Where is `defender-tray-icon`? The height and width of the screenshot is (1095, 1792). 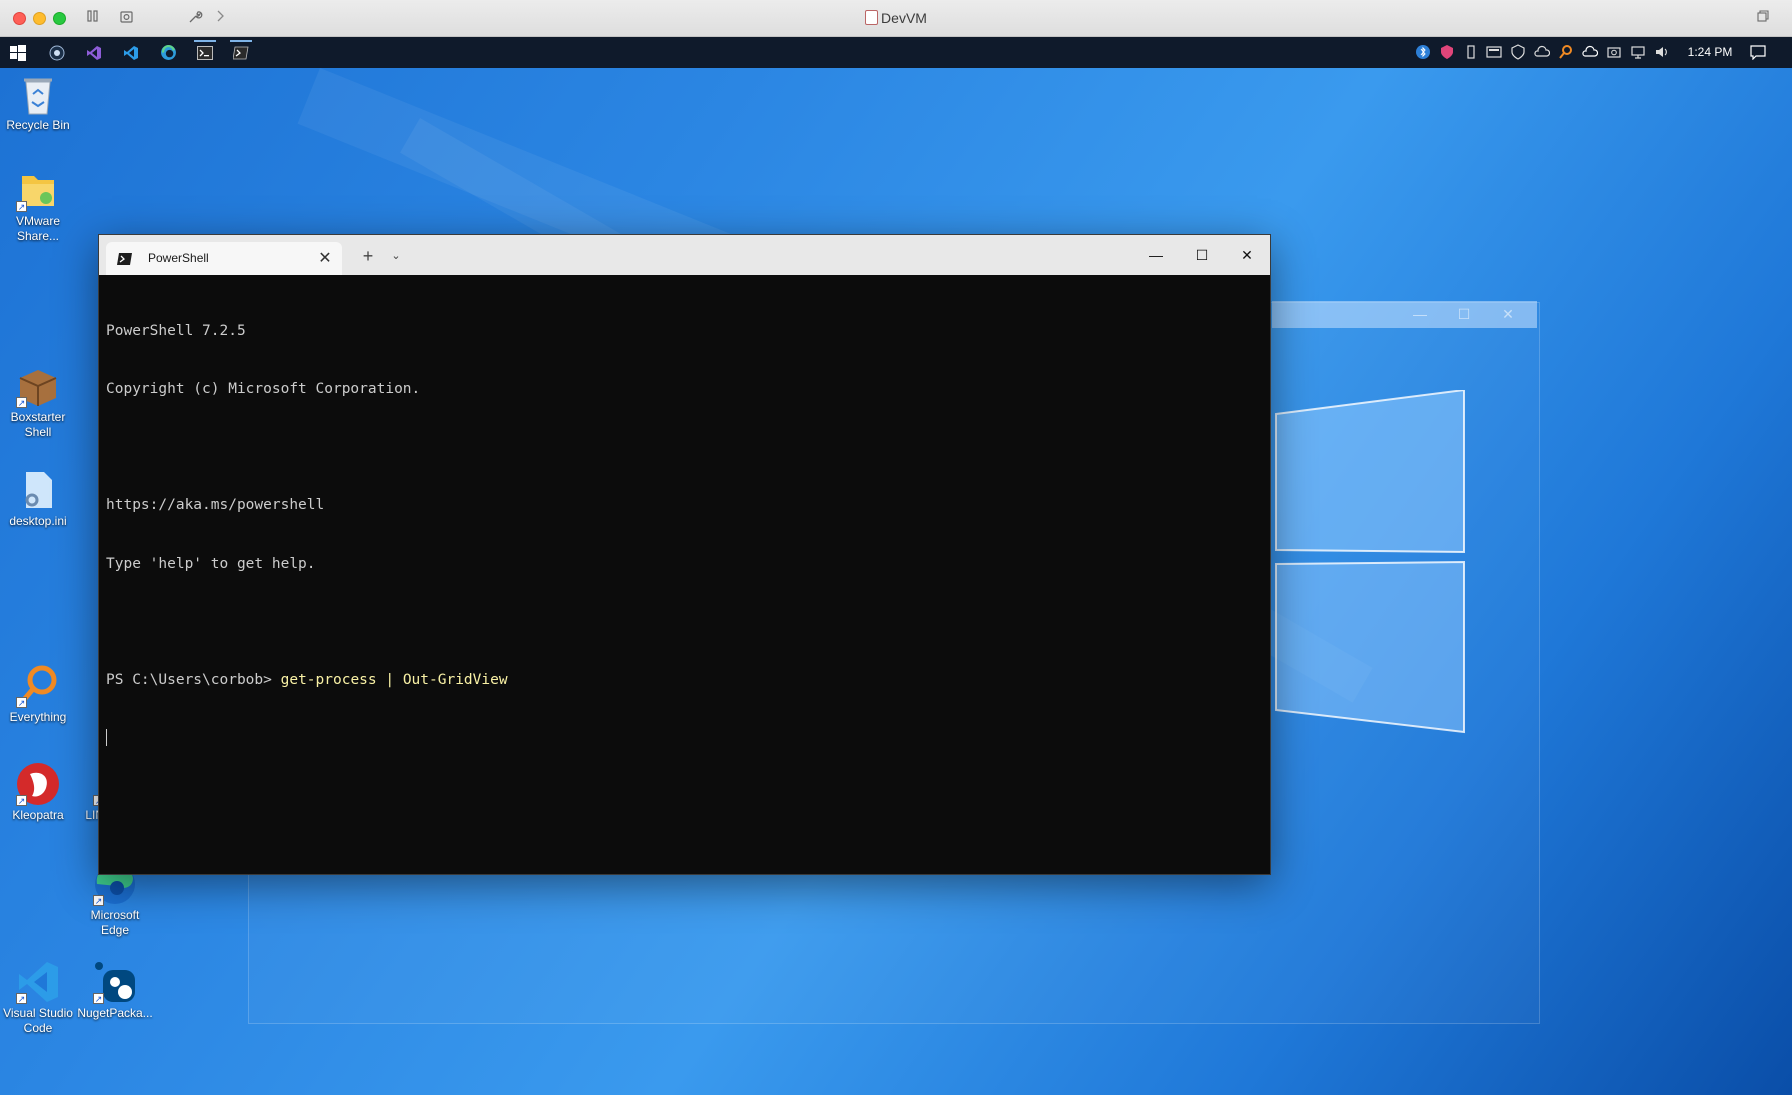 defender-tray-icon is located at coordinates (1518, 52).